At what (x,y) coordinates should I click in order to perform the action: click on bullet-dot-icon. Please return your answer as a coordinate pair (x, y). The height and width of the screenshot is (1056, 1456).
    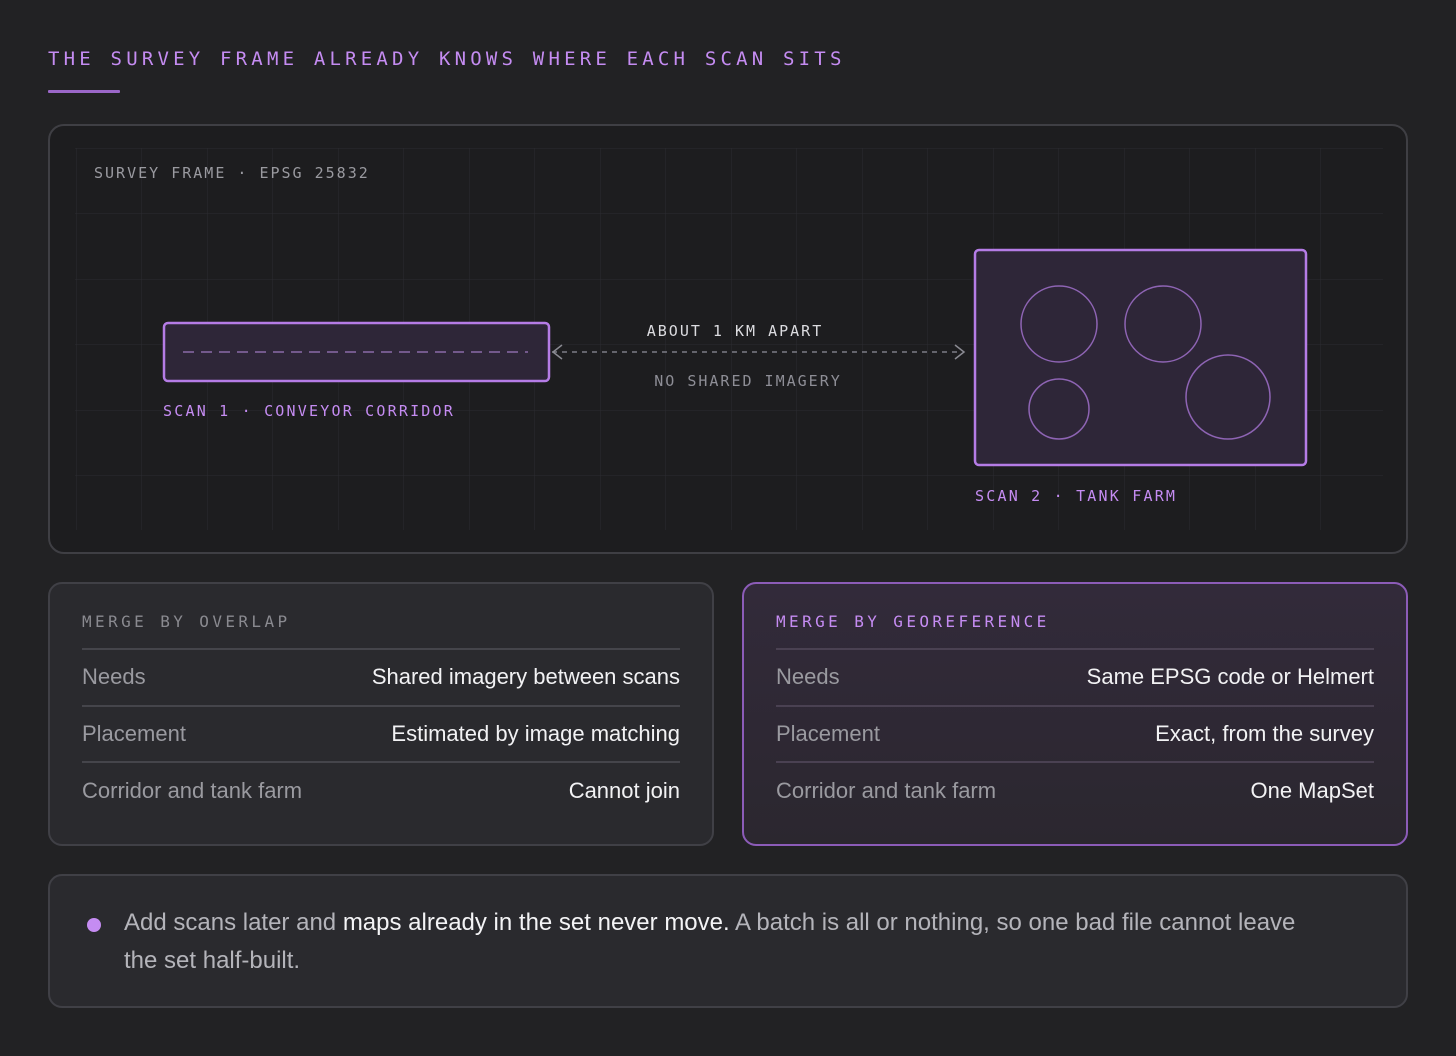
    Looking at the image, I should click on (94, 925).